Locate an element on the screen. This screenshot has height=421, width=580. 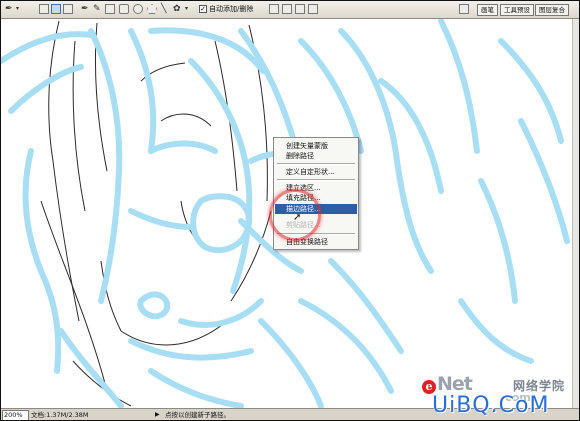
path-intersect-icon is located at coordinates (300, 9).